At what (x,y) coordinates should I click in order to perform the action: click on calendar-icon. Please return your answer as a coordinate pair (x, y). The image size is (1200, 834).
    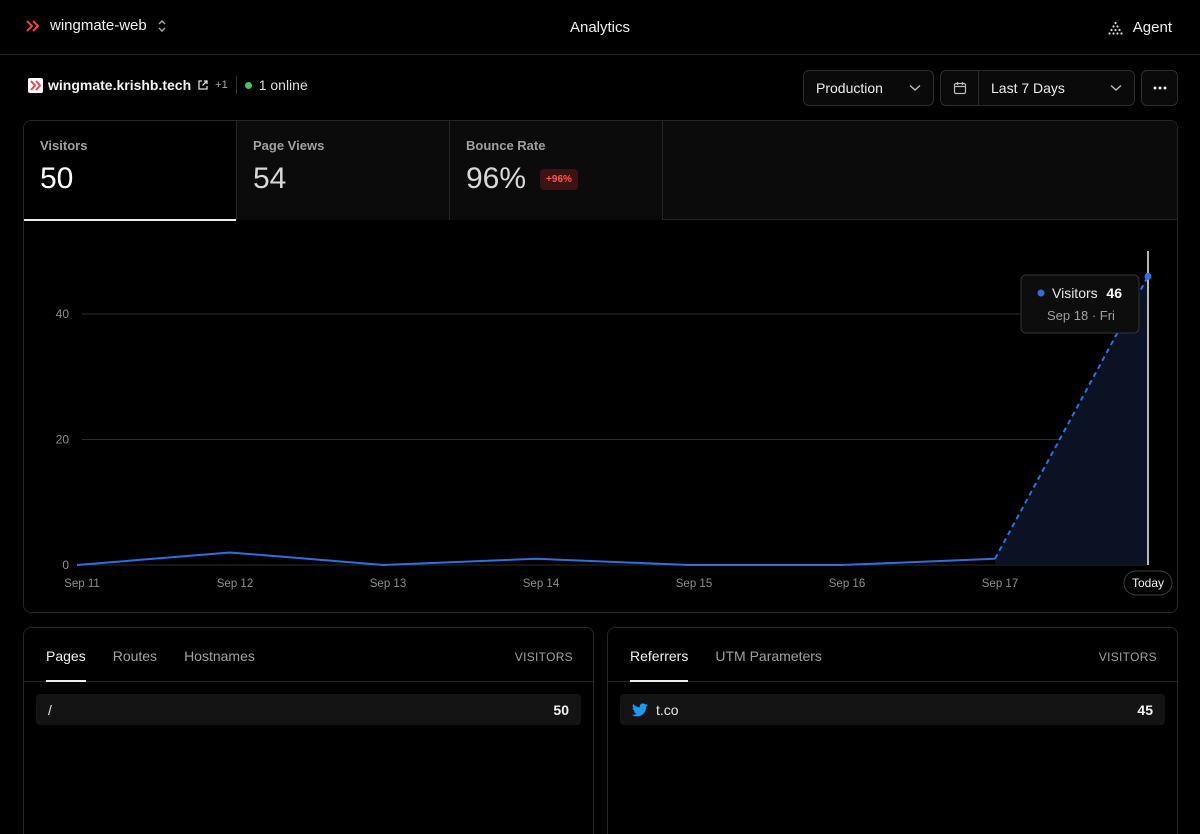
    Looking at the image, I should click on (959, 88).